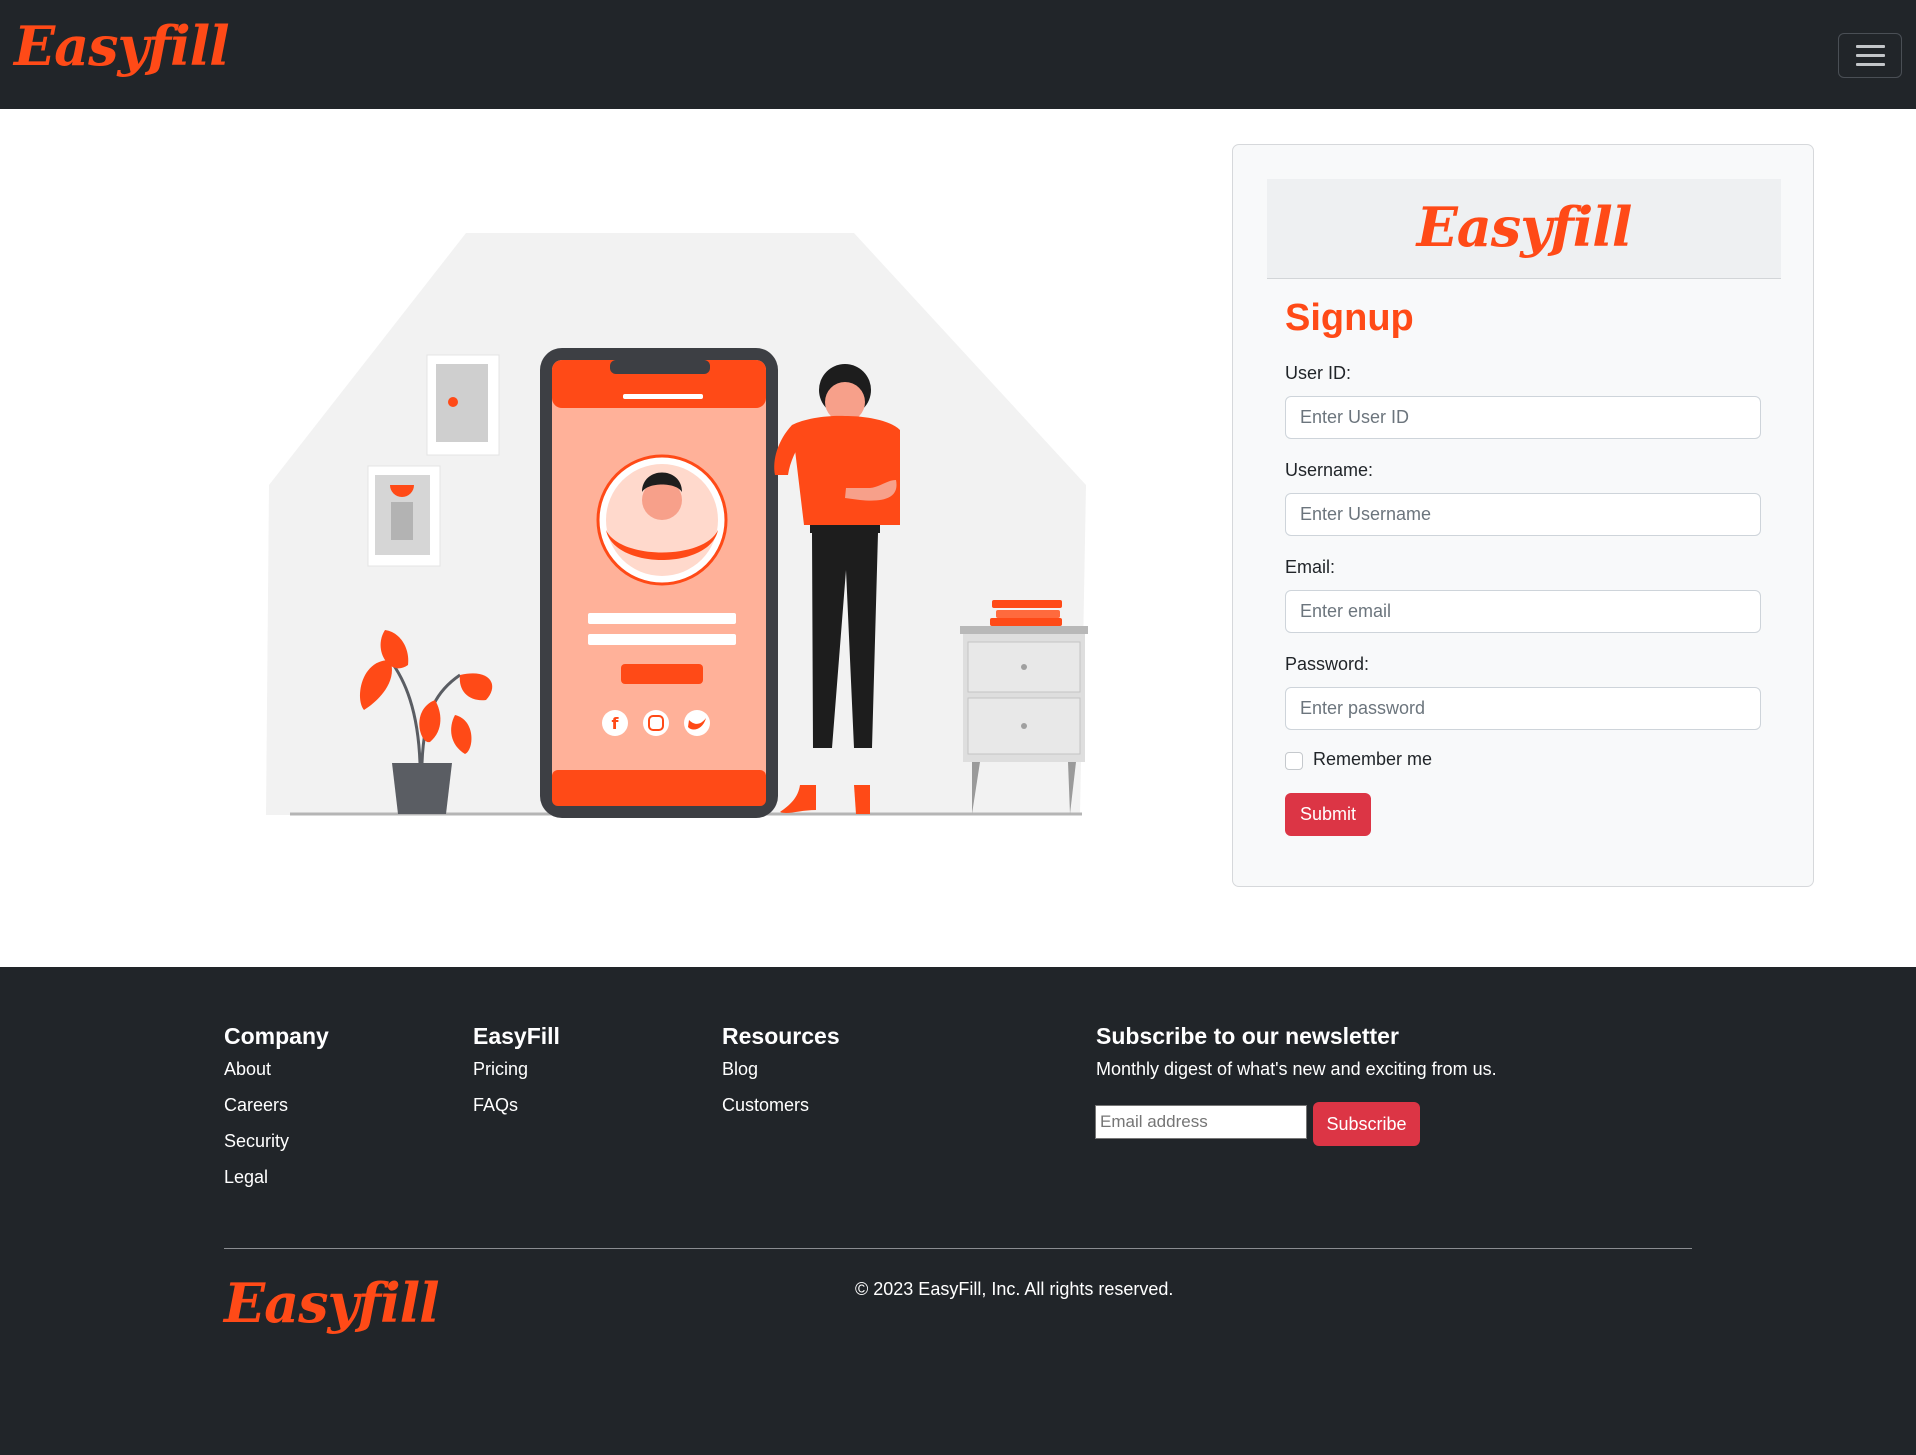 The height and width of the screenshot is (1455, 1916). Describe the element at coordinates (1870, 55) in the screenshot. I see `navbar-toggler-button` at that location.